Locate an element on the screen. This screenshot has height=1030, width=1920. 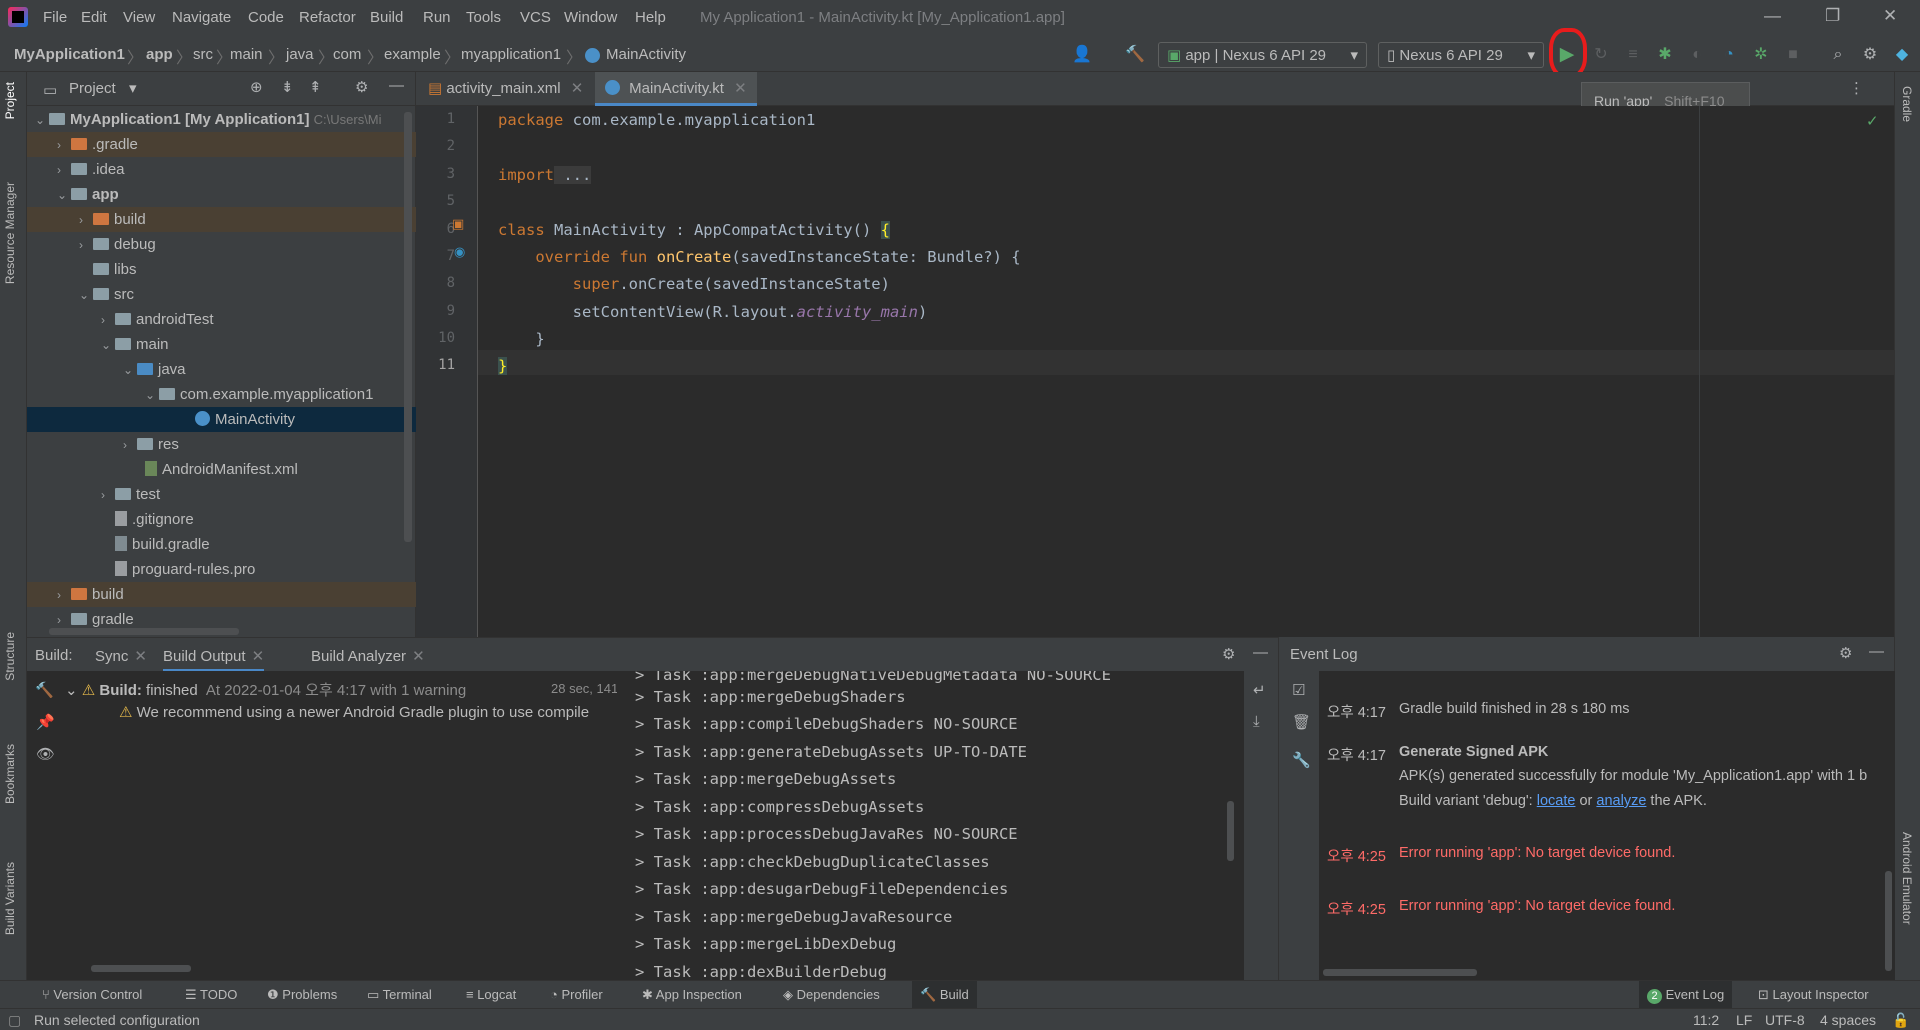
tree-item: ⌄ app is located at coordinates (221, 194).